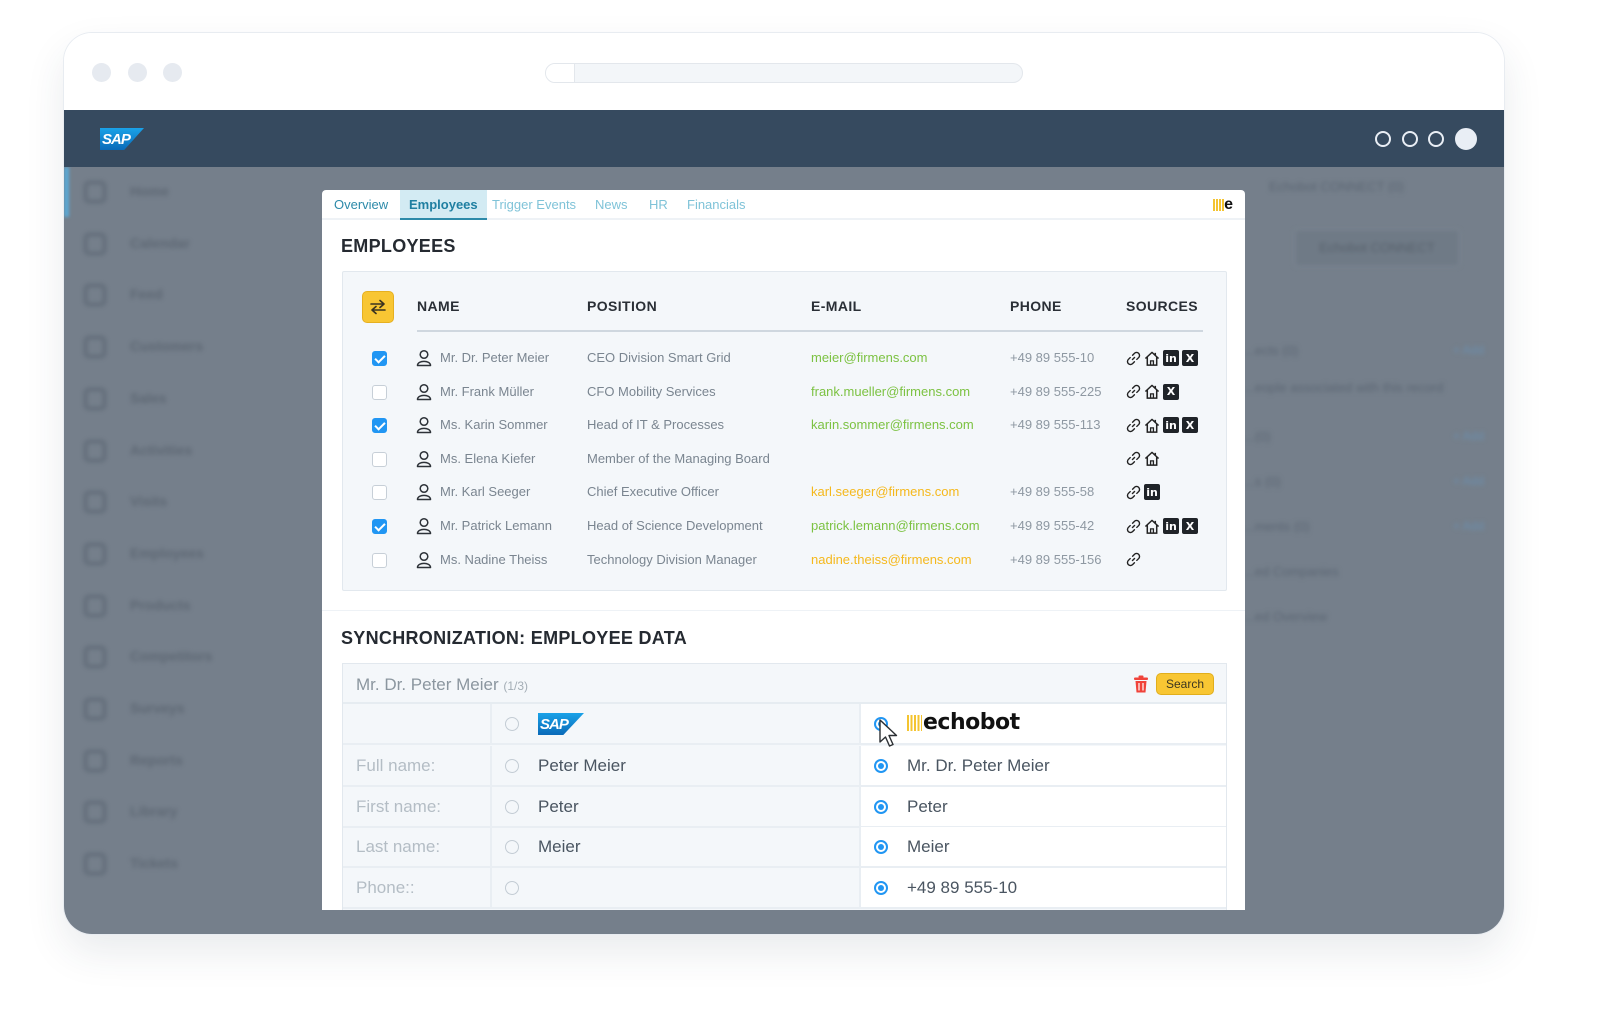 Image resolution: width=1600 pixels, height=1019 pixels. Describe the element at coordinates (658, 205) in the screenshot. I see `tab-hr: HR` at that location.